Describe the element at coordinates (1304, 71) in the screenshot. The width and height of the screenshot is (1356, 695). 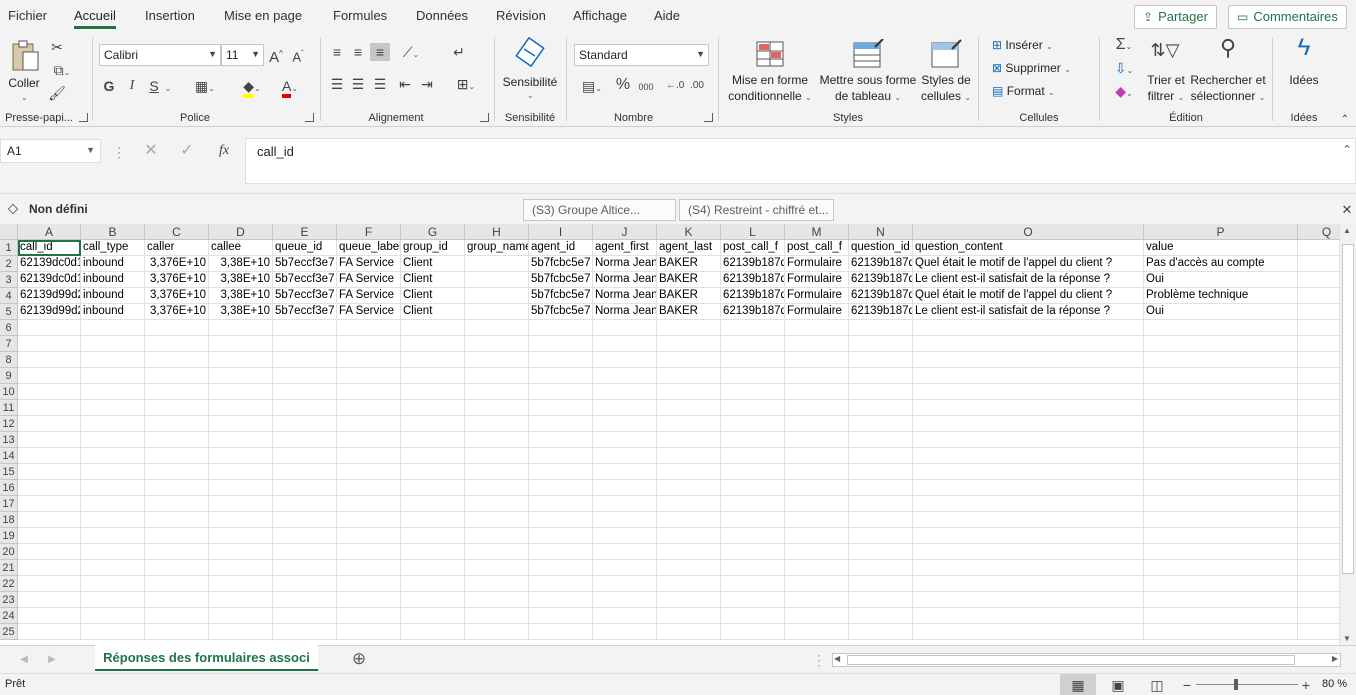
I see `ideas-button: ϟ Idées` at that location.